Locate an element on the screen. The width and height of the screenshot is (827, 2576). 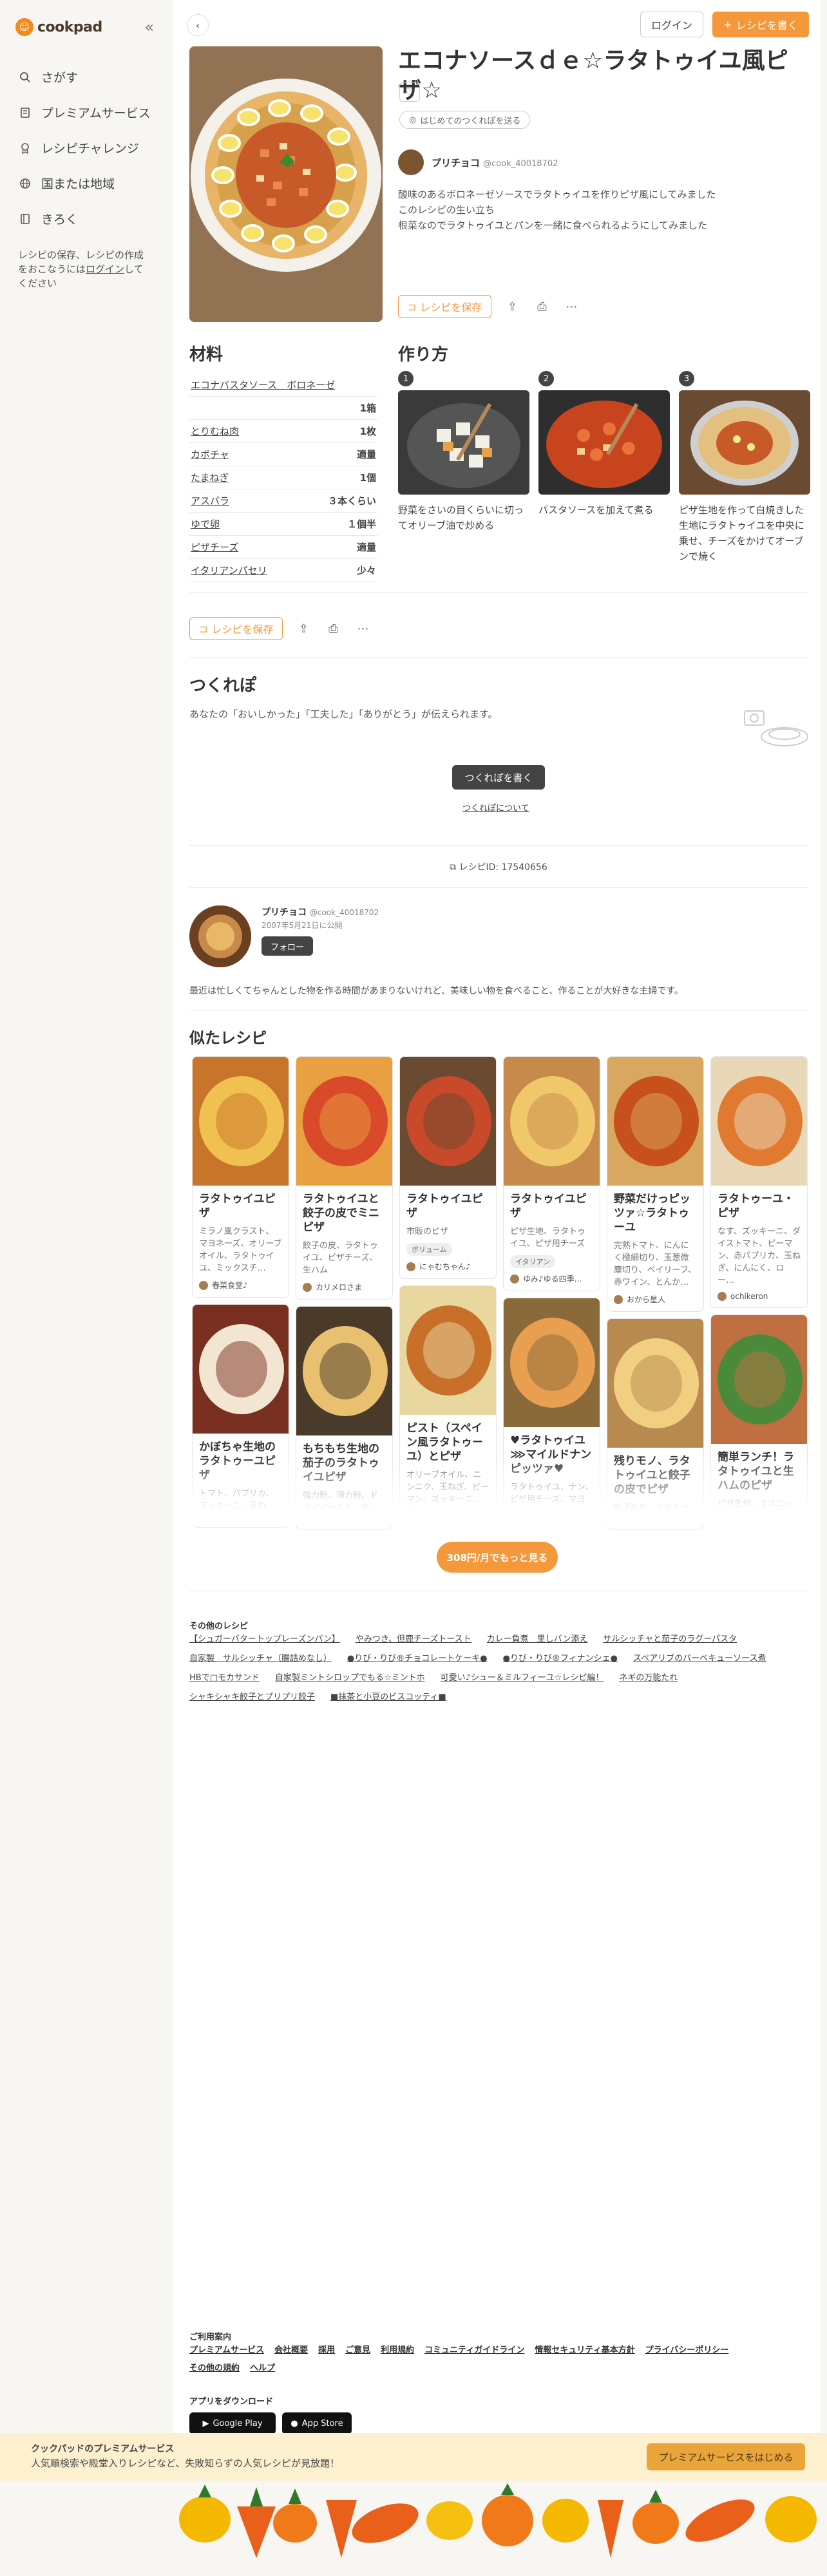
other-recipe-link: ●りび・りび®フィナンシェ● is located at coordinates (560, 1659).